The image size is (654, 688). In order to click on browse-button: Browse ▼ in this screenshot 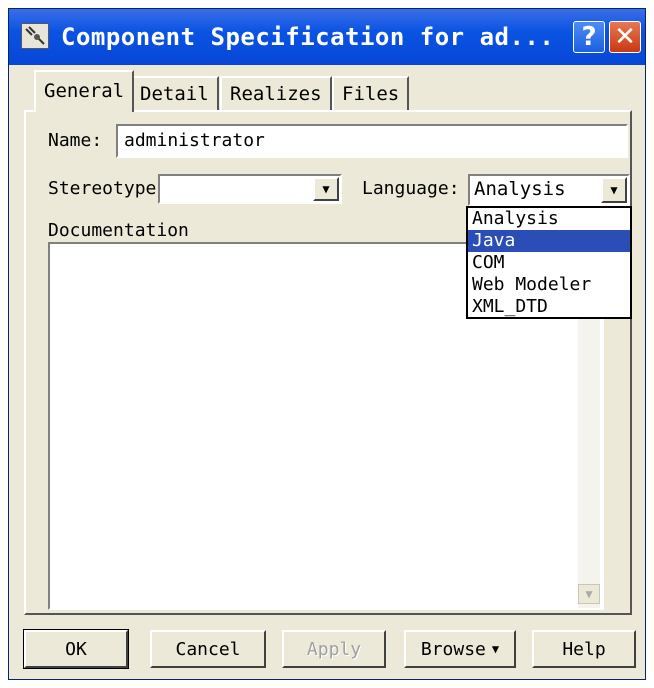, I will do `click(460, 649)`.